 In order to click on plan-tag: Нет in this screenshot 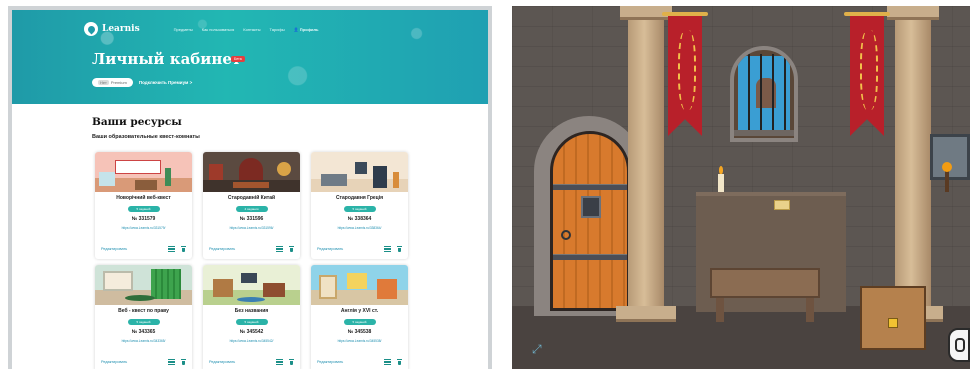, I will do `click(103, 82)`.